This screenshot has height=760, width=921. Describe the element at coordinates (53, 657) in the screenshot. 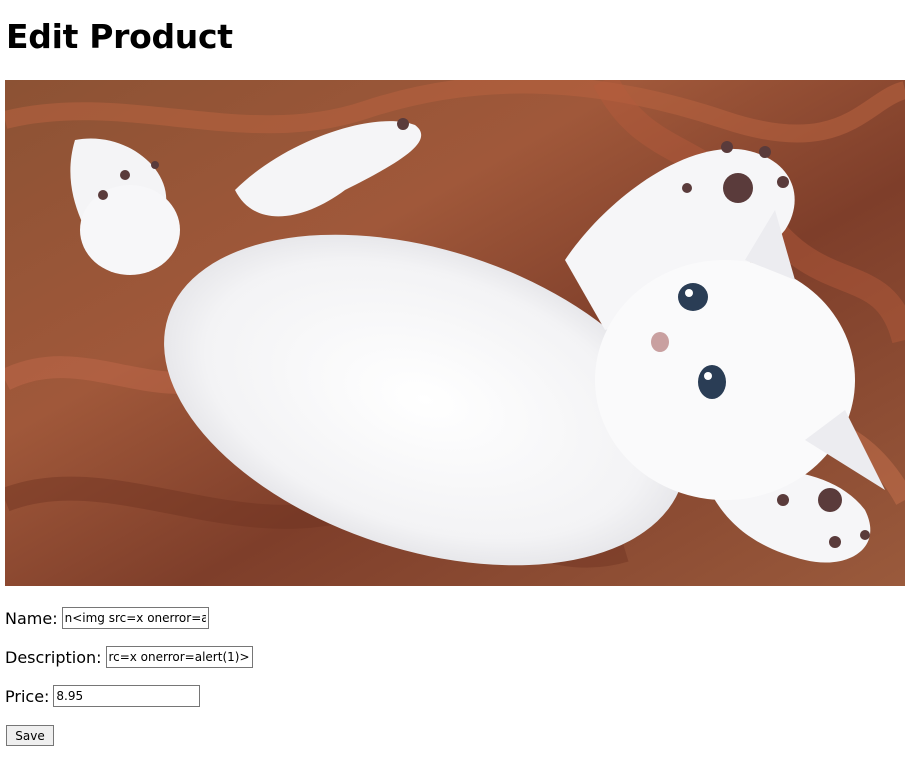

I see `description-label: Description:` at that location.